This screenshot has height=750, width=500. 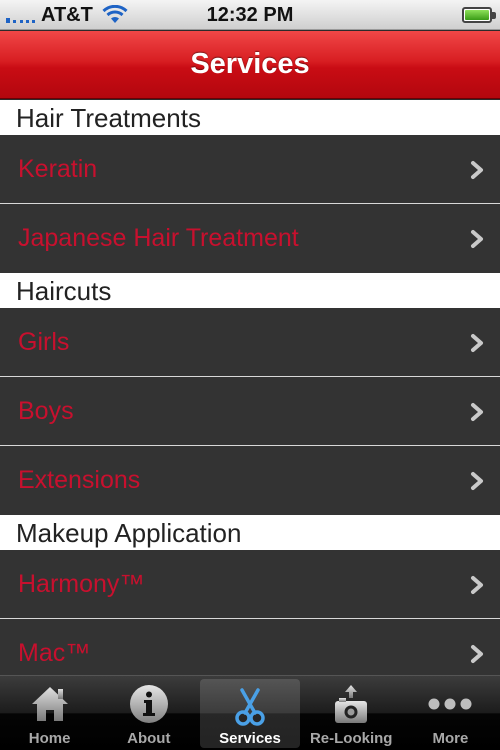 I want to click on scissors-icon, so click(x=249, y=707).